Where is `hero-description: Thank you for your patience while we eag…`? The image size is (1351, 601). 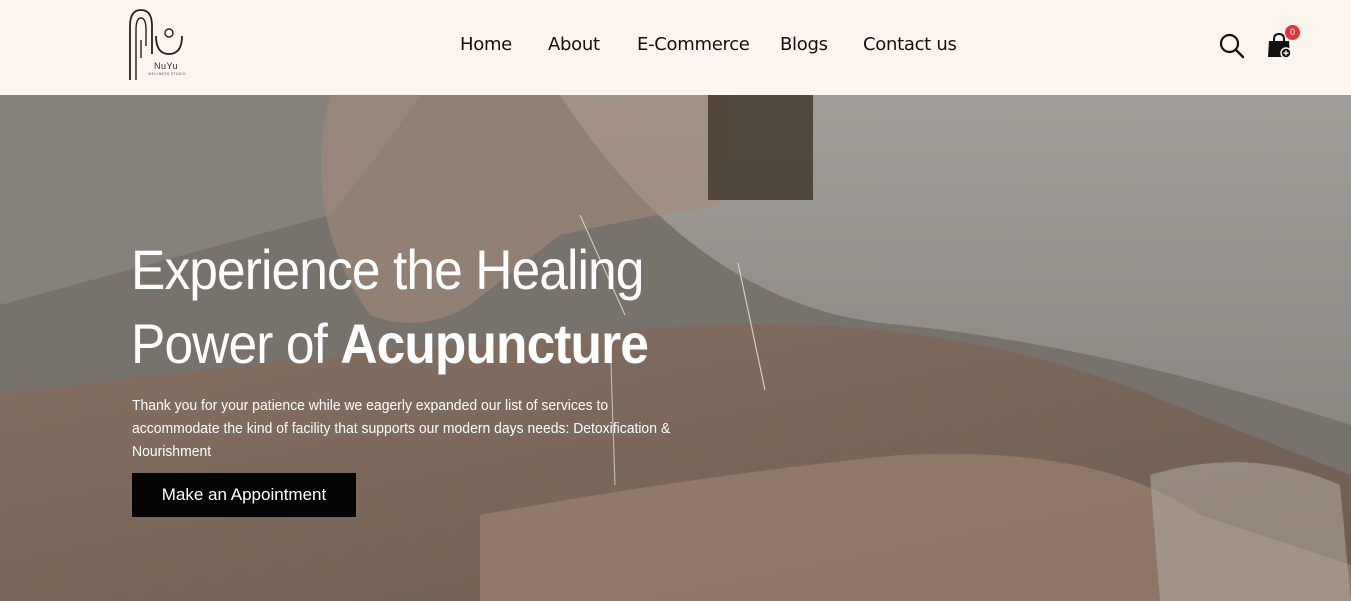 hero-description: Thank you for your patience while we eag… is located at coordinates (401, 428).